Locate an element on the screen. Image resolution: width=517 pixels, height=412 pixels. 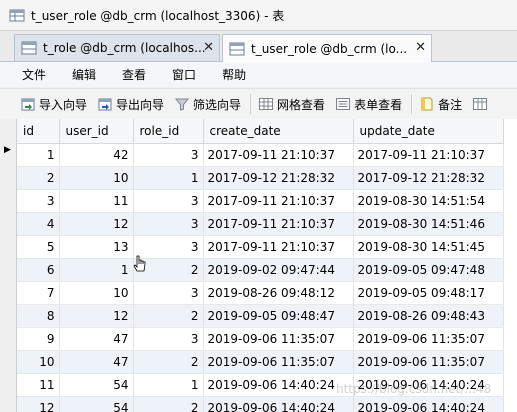
column-header-id: id is located at coordinates (38, 131).